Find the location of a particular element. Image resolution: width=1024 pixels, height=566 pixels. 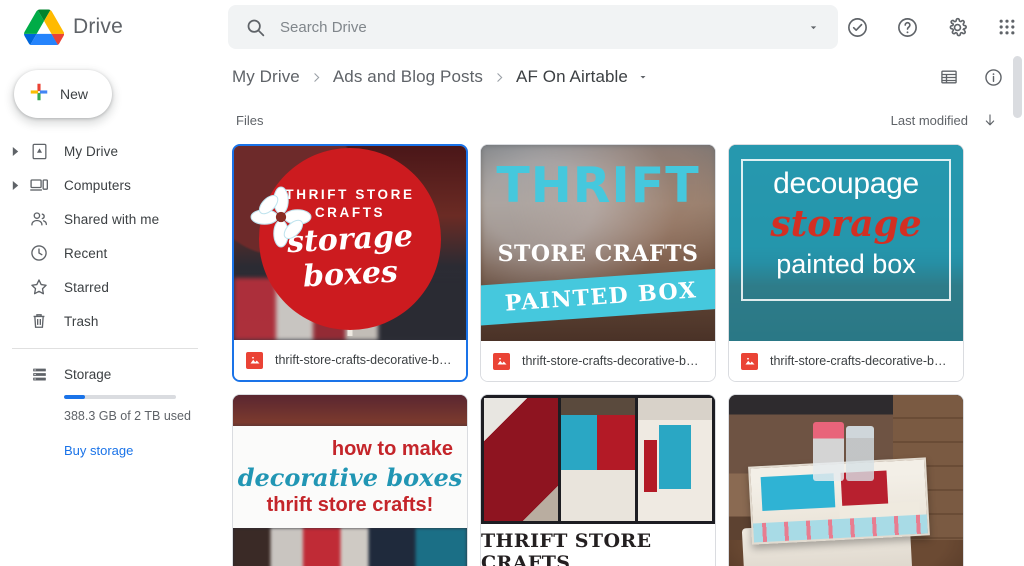

sidebar-item-label: Recent is located at coordinates (86, 253).